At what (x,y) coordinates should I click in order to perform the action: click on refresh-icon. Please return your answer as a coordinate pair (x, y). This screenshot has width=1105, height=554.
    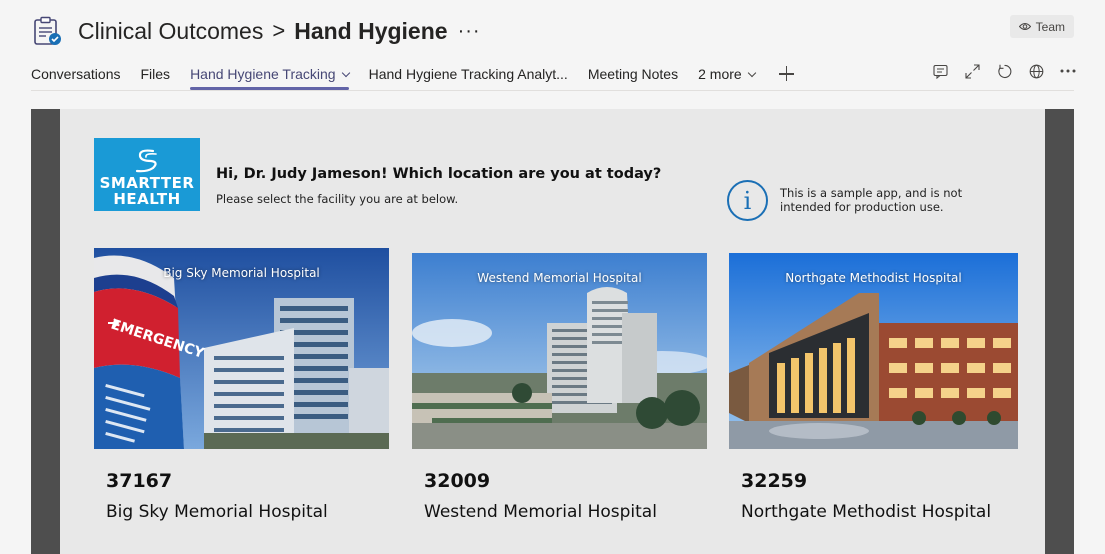
    Looking at the image, I should click on (1004, 71).